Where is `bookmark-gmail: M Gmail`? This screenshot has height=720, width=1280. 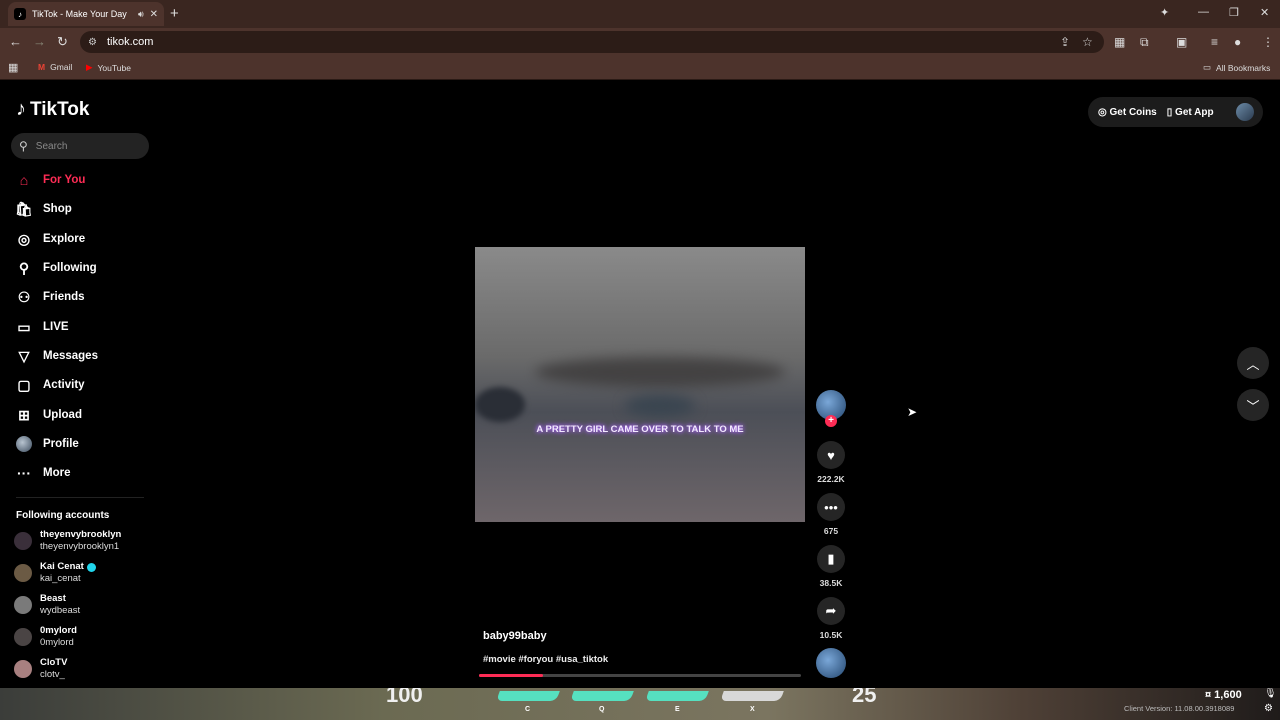
bookmark-gmail: M Gmail is located at coordinates (55, 67).